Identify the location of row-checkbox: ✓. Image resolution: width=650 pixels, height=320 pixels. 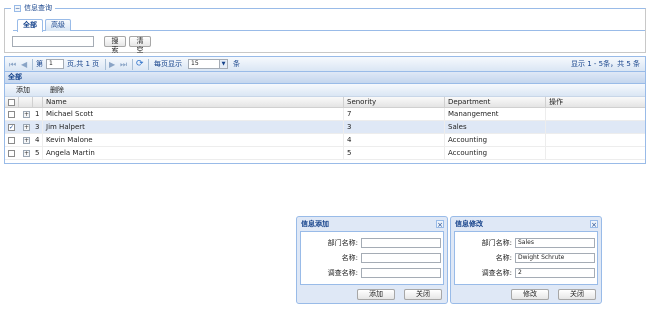
(11, 127).